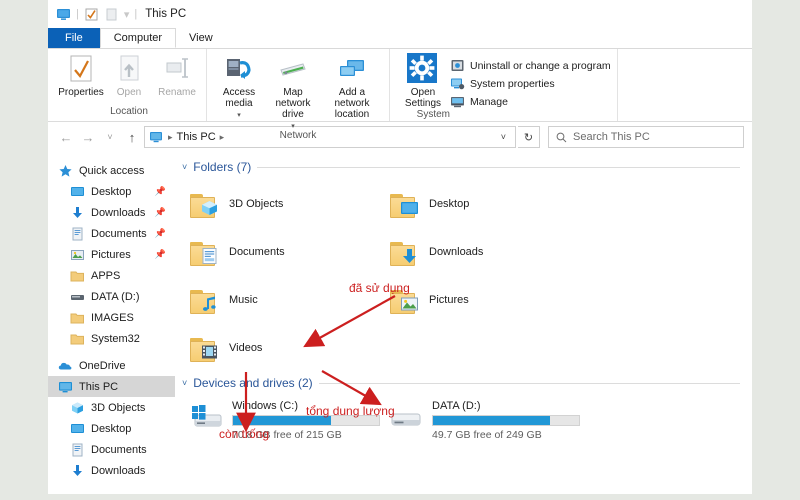 Image resolution: width=800 pixels, height=500 pixels. Describe the element at coordinates (111, 275) in the screenshot. I see `sidebar-item-apps: APPS` at that location.